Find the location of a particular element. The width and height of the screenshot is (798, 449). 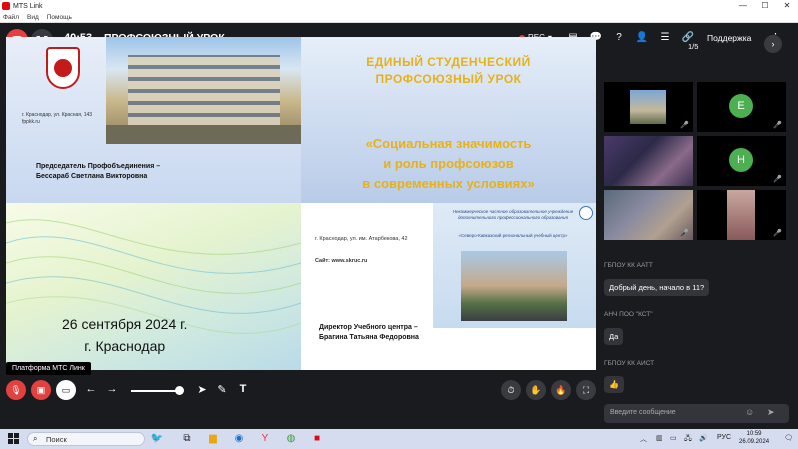

participant-tile-6: 🎤 is located at coordinates (741, 215).